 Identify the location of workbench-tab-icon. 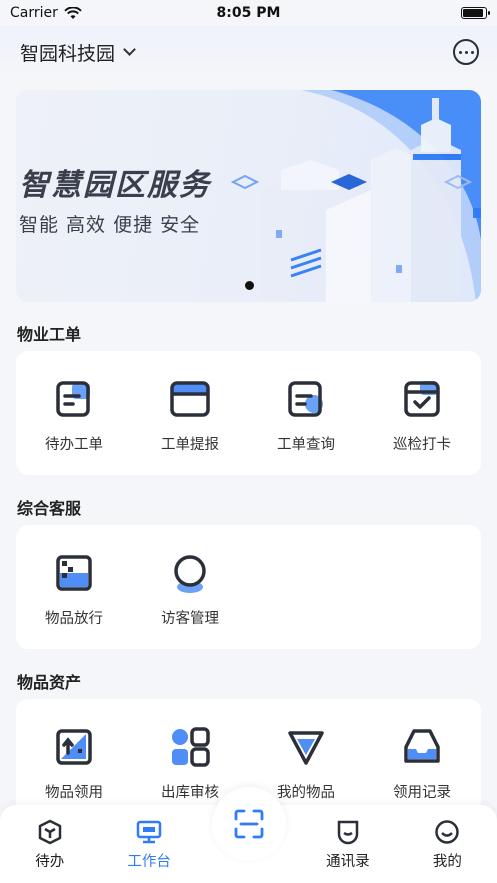
(149, 832).